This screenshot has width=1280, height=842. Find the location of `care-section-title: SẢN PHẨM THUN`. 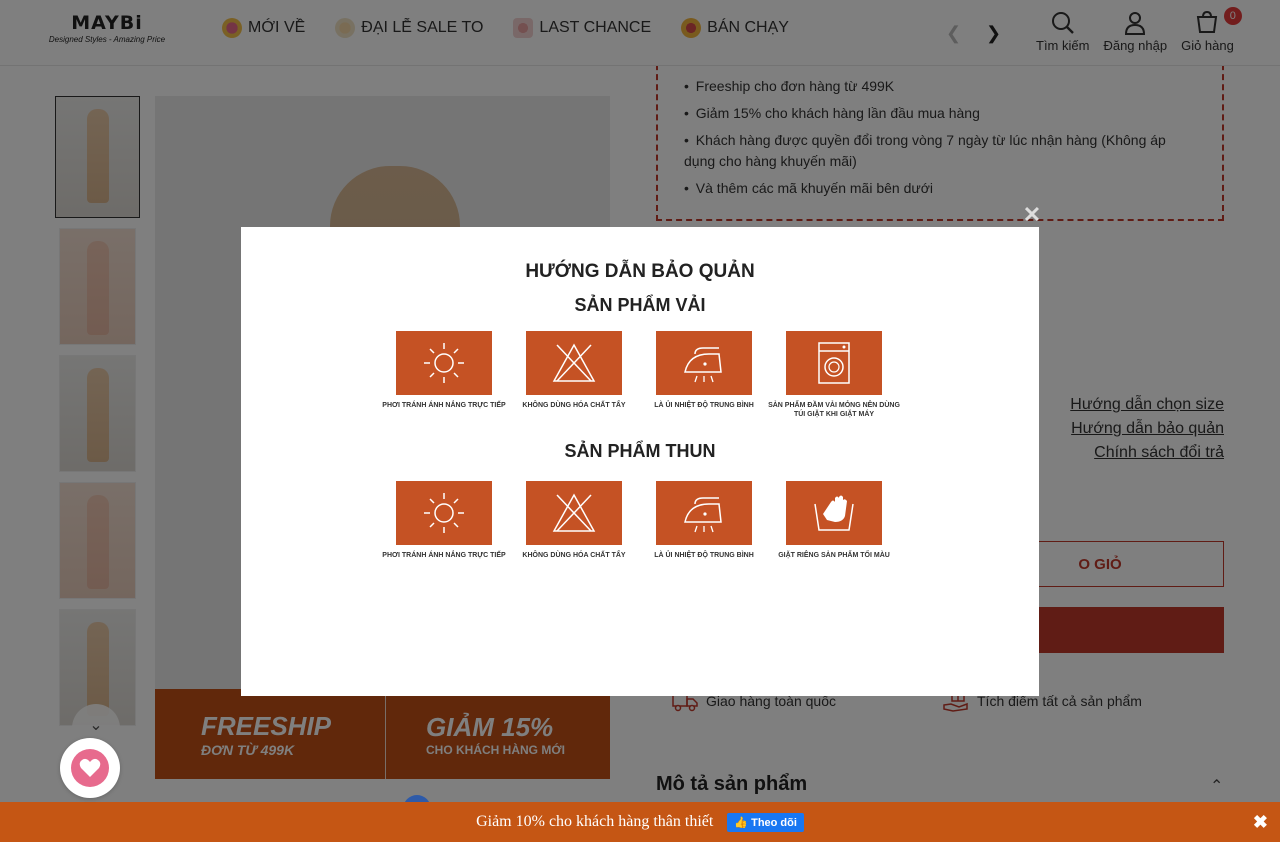

care-section-title: SẢN PHẨM THUN is located at coordinates (640, 451).